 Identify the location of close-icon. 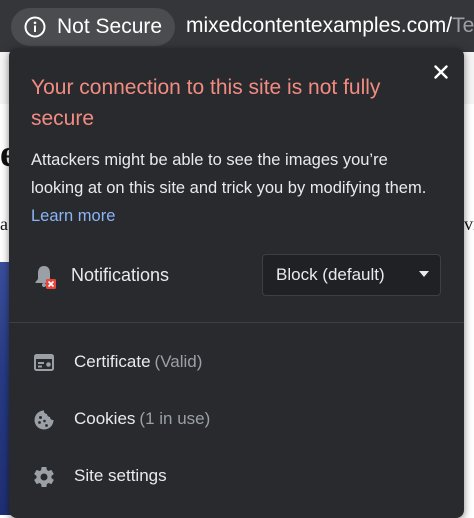
(441, 72).